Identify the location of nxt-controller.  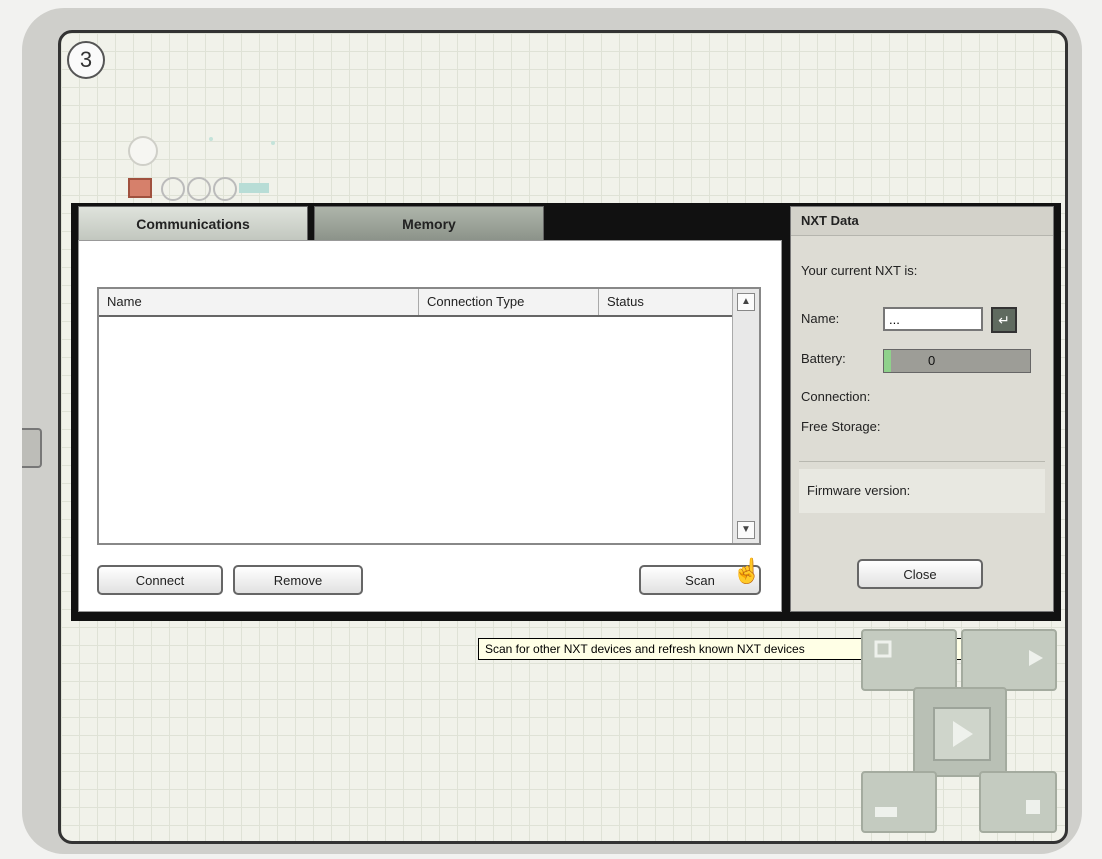
(959, 731).